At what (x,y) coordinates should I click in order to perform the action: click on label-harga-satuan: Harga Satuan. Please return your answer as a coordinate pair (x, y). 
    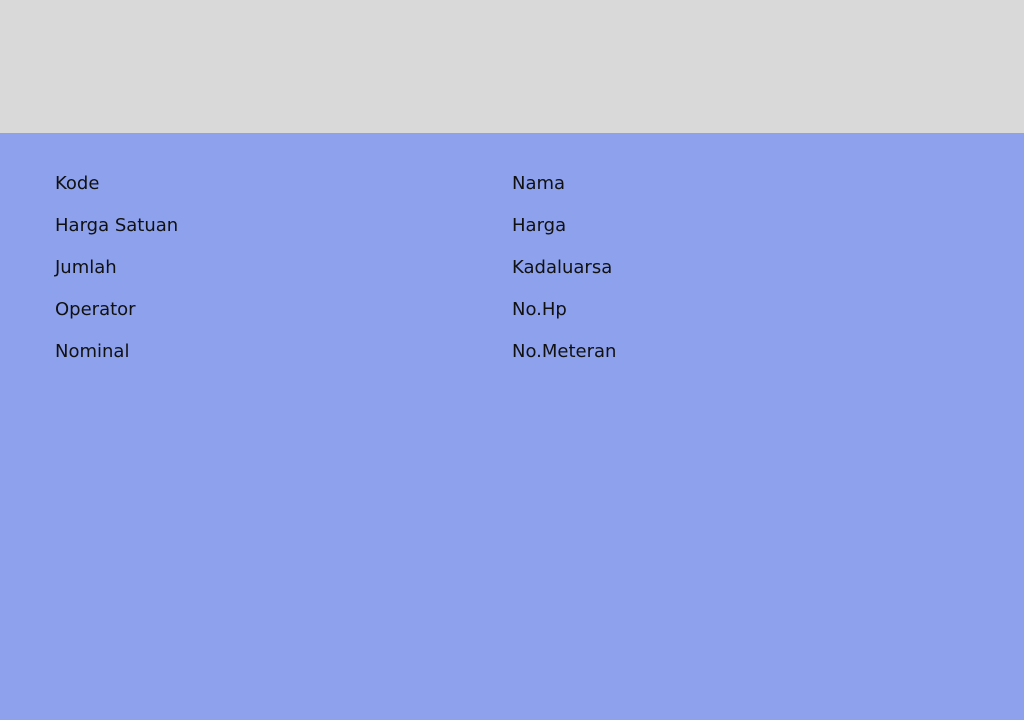
    Looking at the image, I should click on (117, 225).